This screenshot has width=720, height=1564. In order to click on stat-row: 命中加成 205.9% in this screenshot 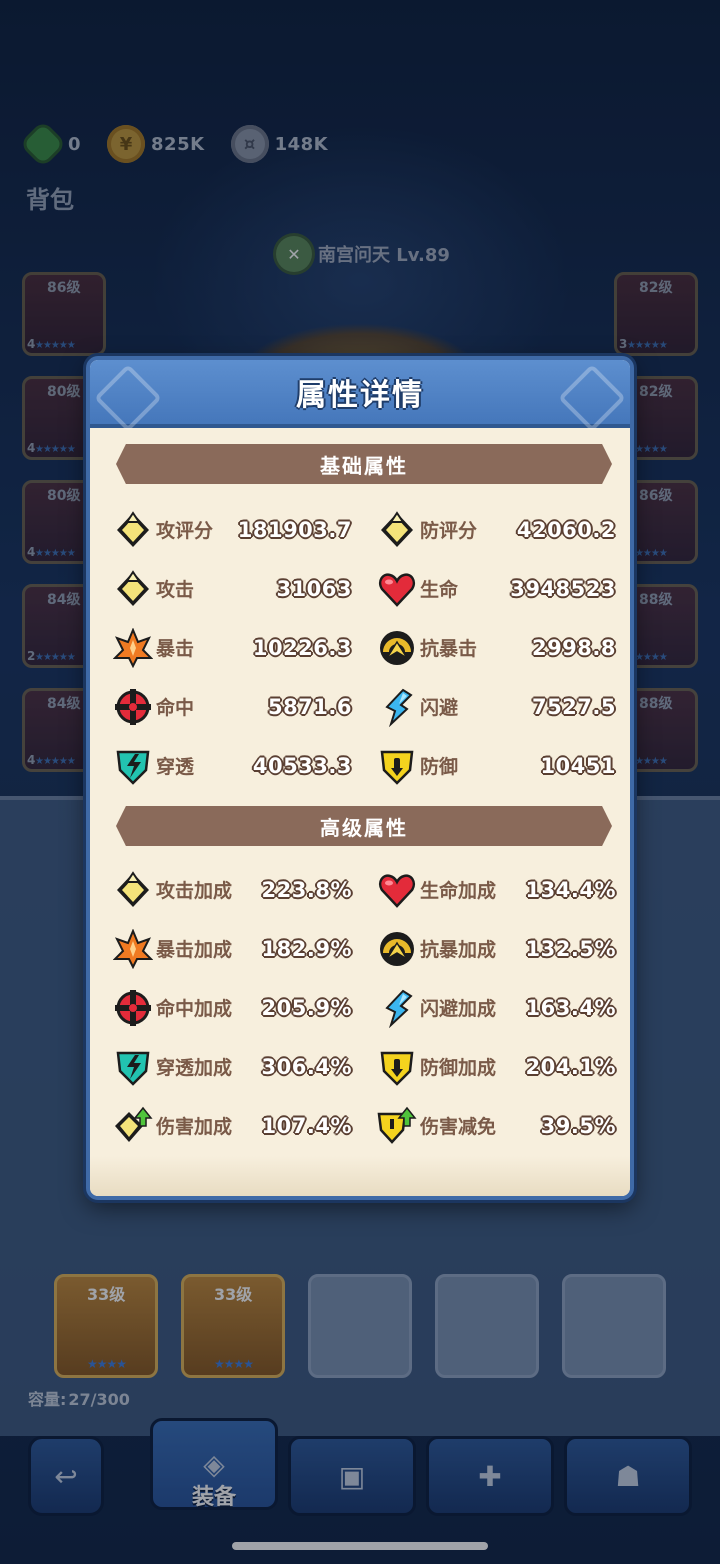, I will do `click(232, 1007)`.